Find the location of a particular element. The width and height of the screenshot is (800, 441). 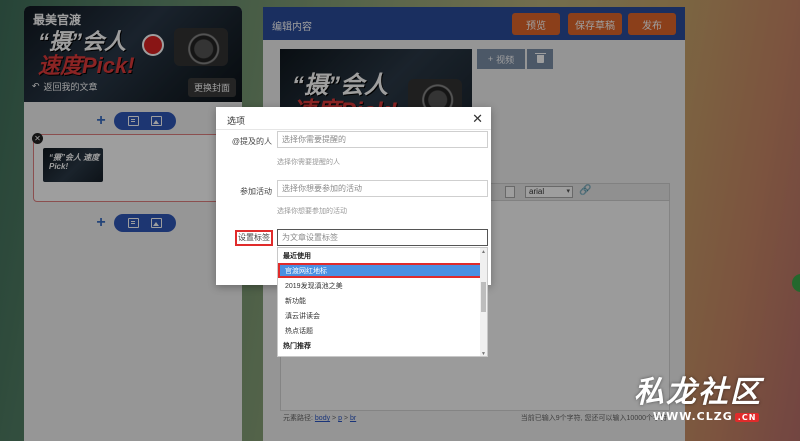

dialog-title: 选项 is located at coordinates (236, 121).